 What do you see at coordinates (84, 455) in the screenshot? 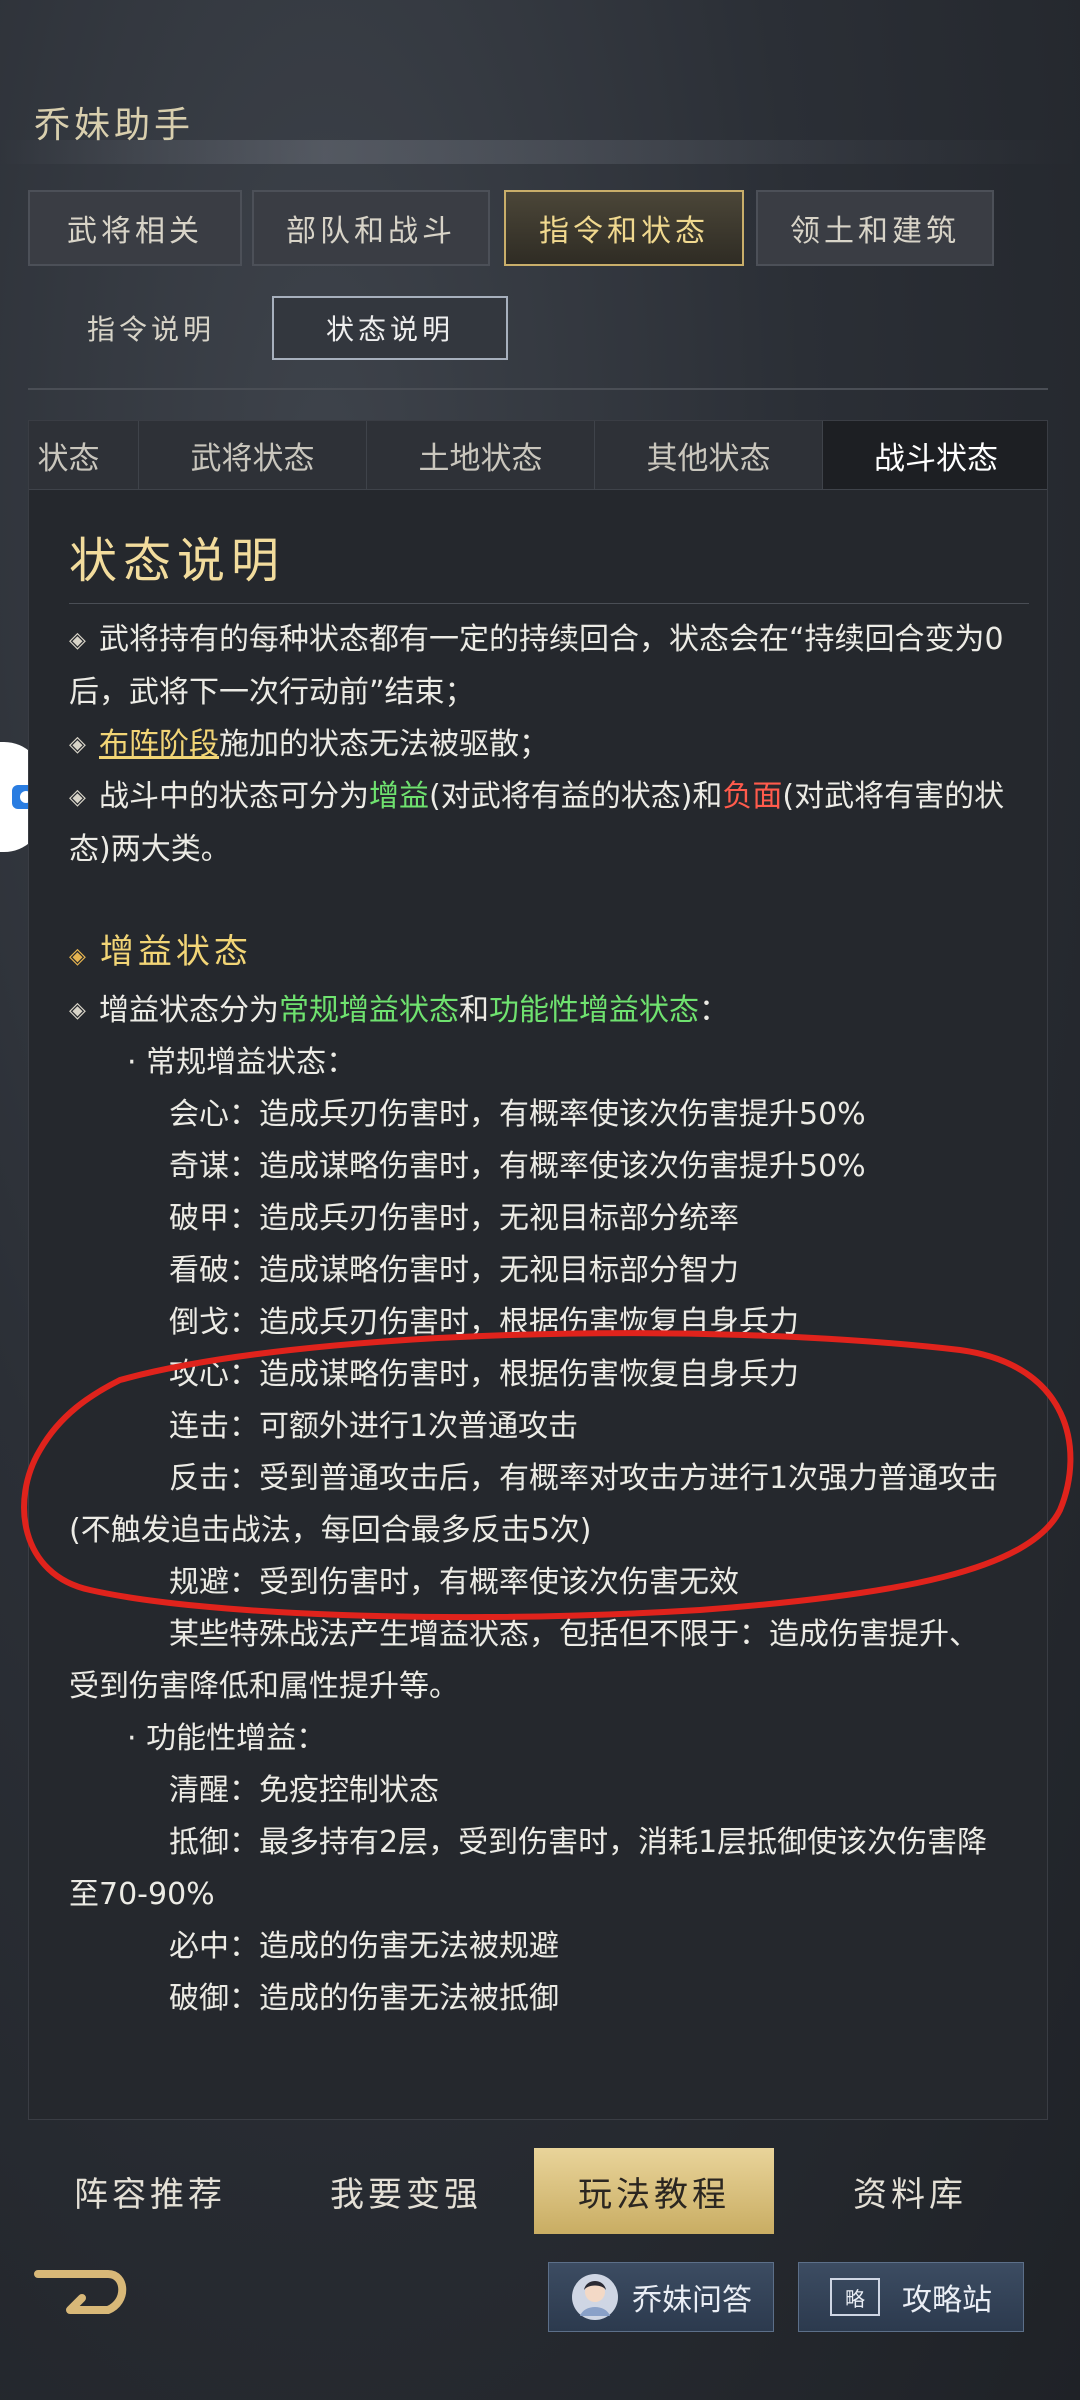
I see `state-tab-partial: 状态` at bounding box center [84, 455].